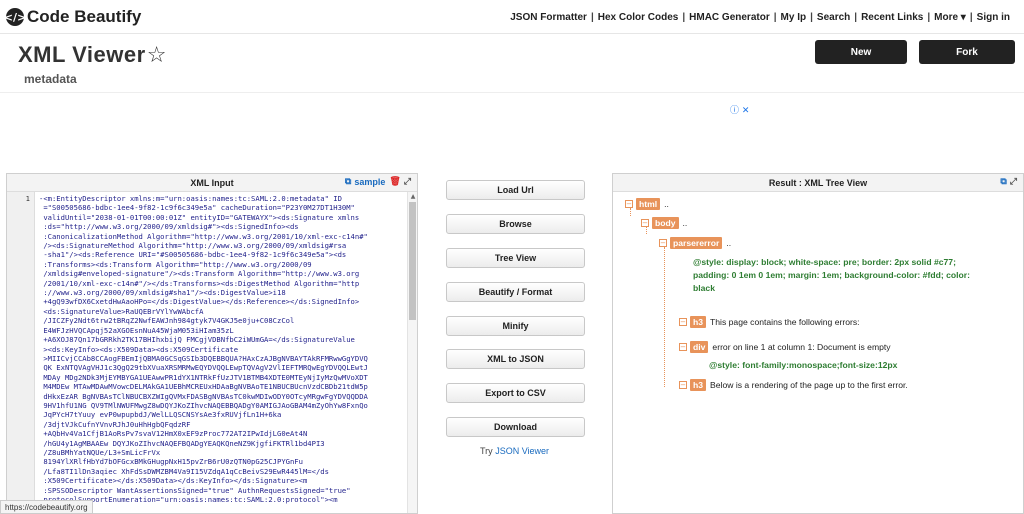  What do you see at coordinates (548, 17) in the screenshot?
I see `nav-json-formatter: JSON Formatter` at bounding box center [548, 17].